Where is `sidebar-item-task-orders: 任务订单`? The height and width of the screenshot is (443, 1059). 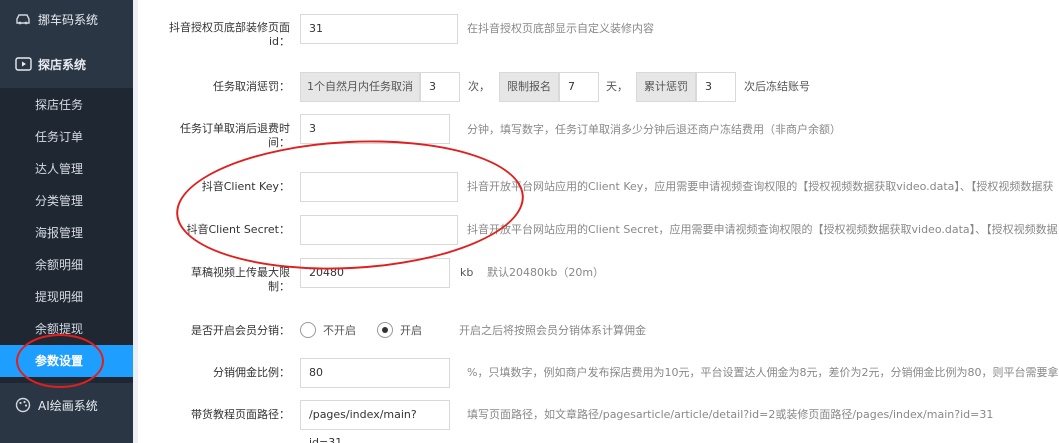
sidebar-item-task-orders: 任务订单 is located at coordinates (66, 137).